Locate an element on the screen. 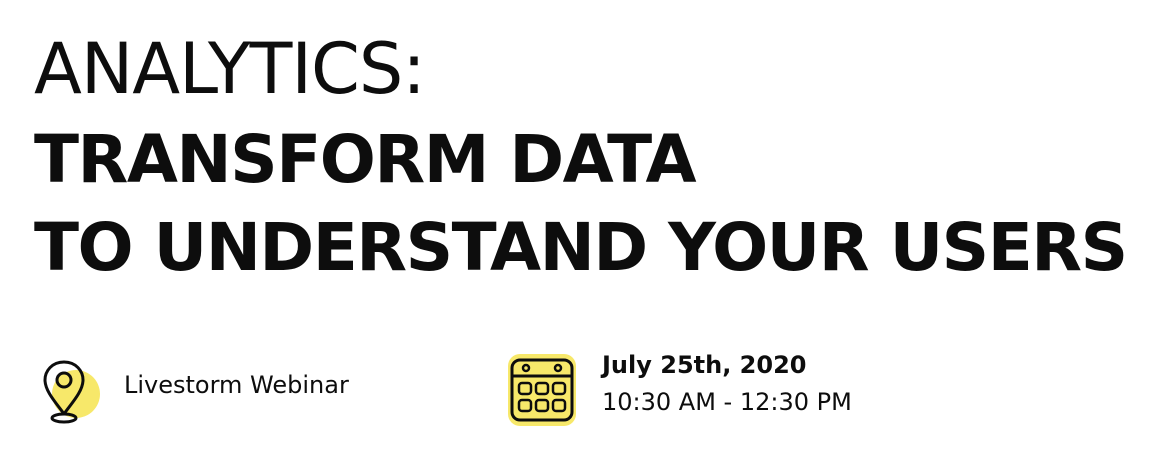  event-location: Livestorm Webinar is located at coordinates (244, 390).